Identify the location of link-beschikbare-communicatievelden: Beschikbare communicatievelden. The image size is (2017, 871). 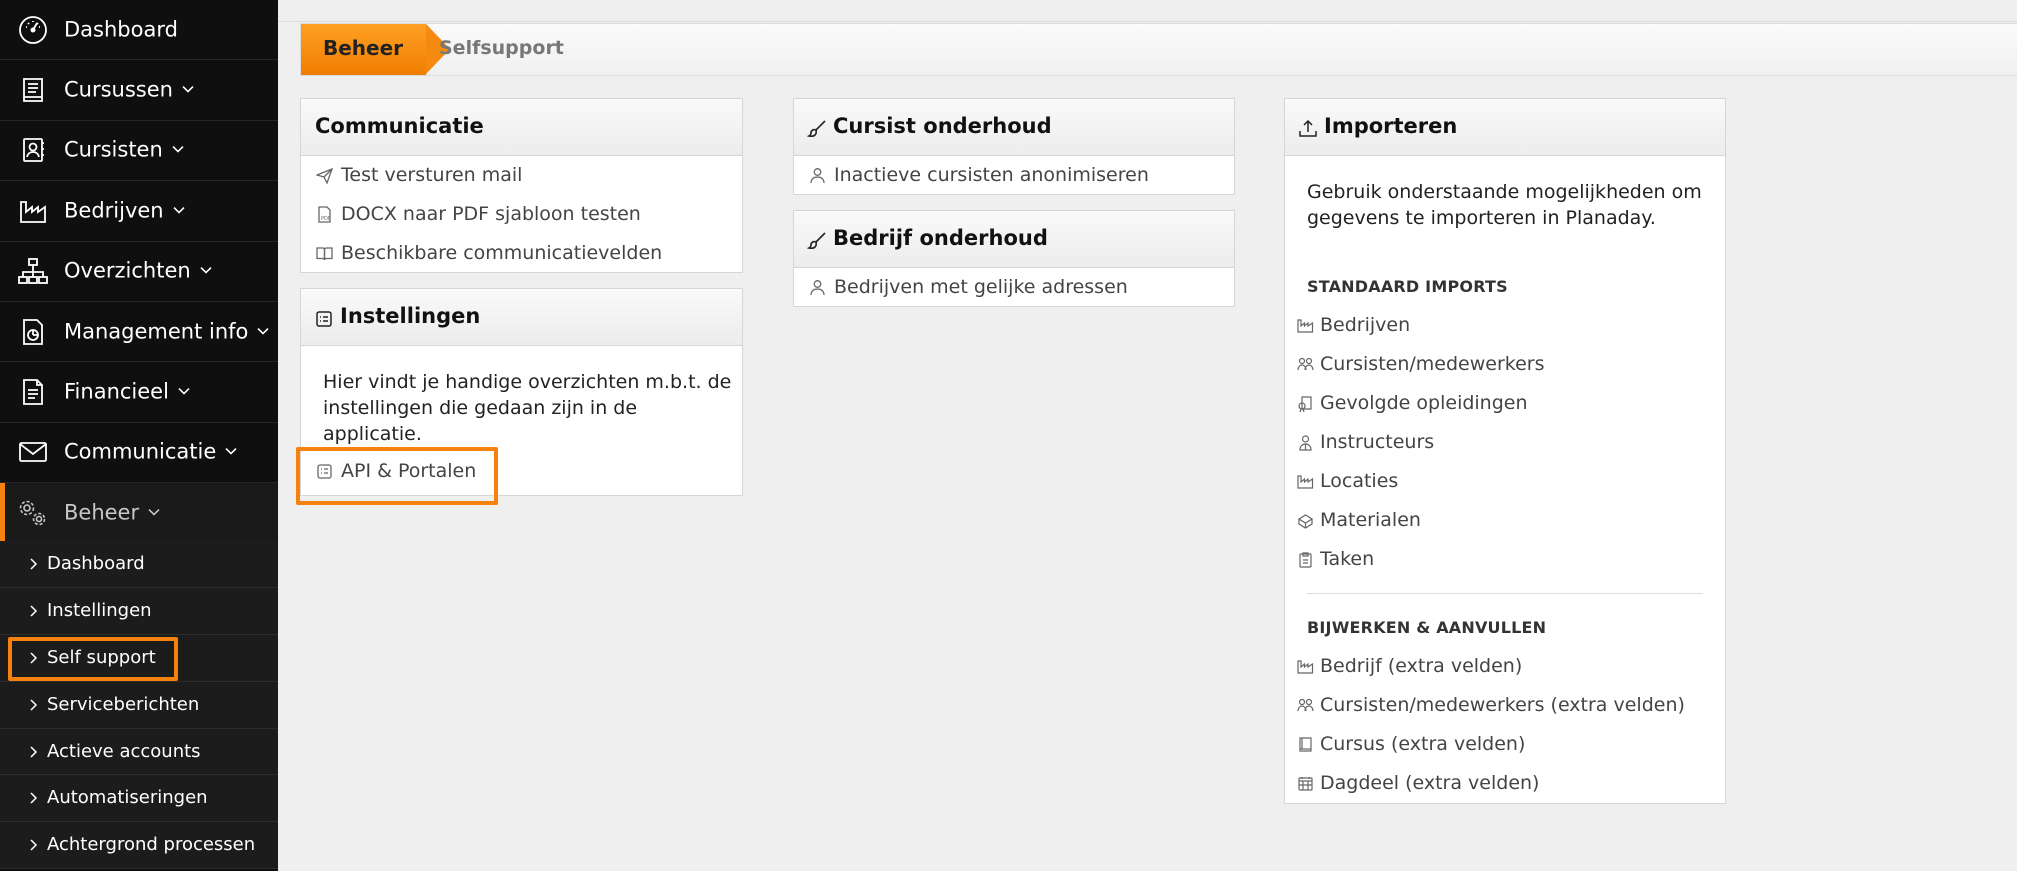
(521, 253).